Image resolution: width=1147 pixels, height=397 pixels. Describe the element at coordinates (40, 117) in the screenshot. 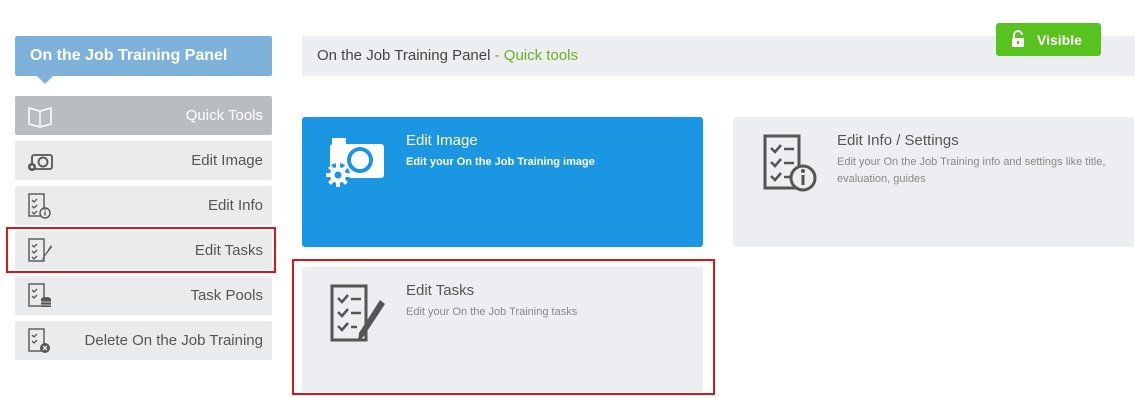

I see `book-icon` at that location.